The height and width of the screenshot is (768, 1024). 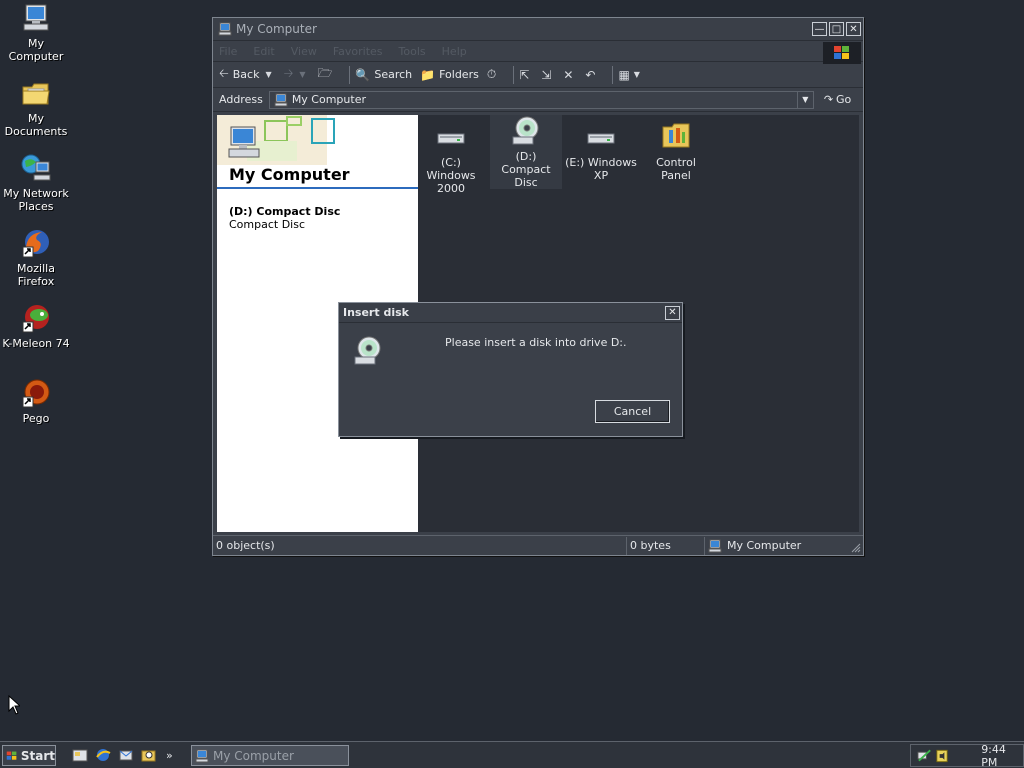 What do you see at coordinates (228, 51) in the screenshot?
I see `menu-file: File` at bounding box center [228, 51].